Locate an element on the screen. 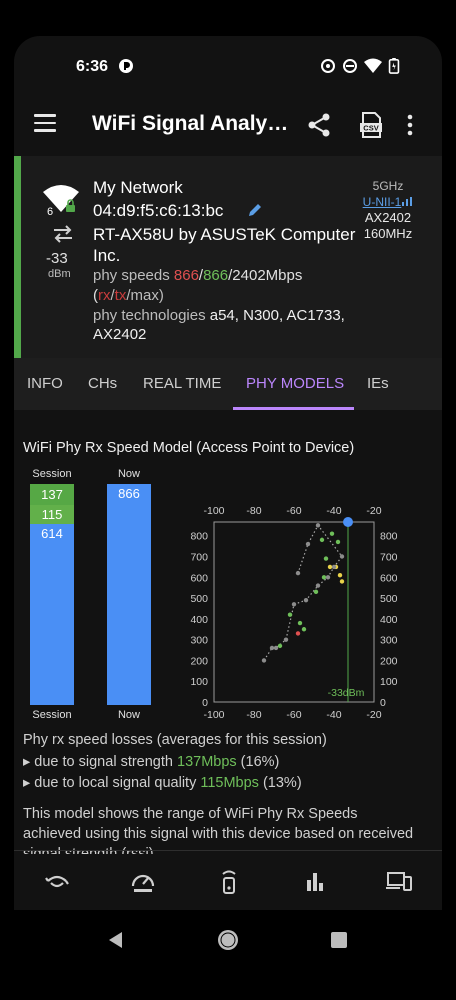 The image size is (456, 1000). y-tick-left-label: 0 is located at coordinates (205, 703).